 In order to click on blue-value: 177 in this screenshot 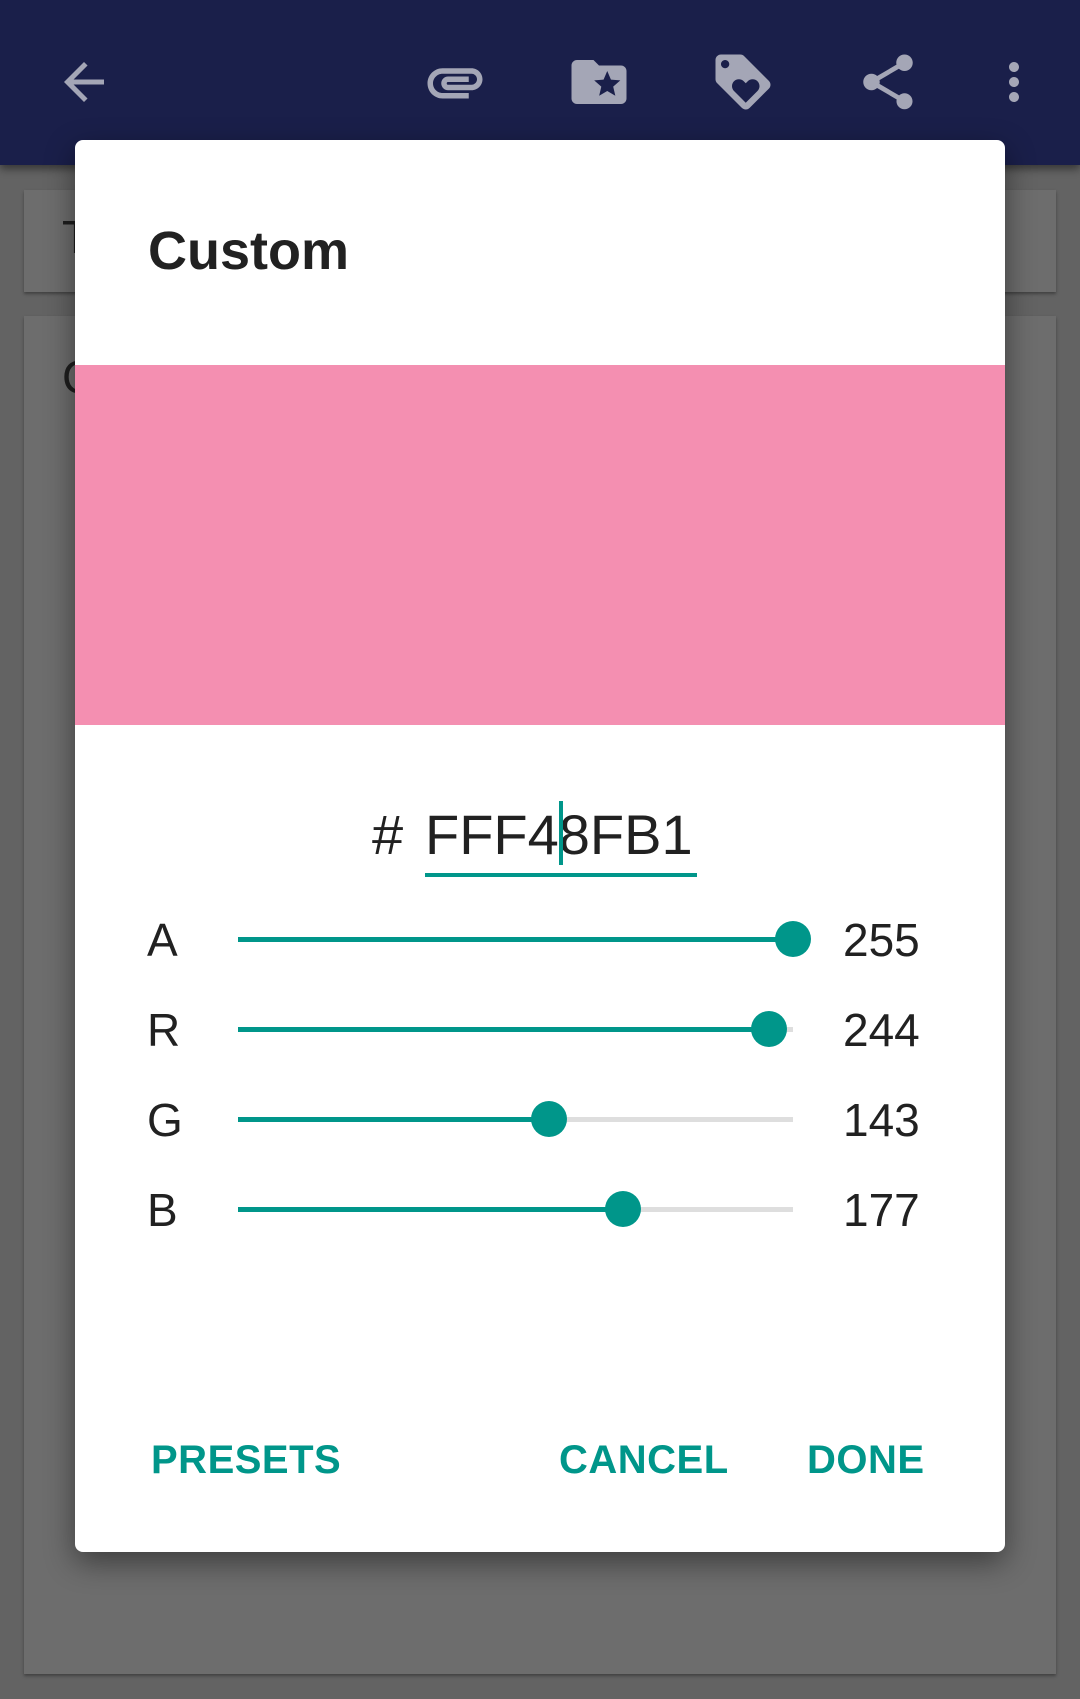, I will do `click(881, 1210)`.